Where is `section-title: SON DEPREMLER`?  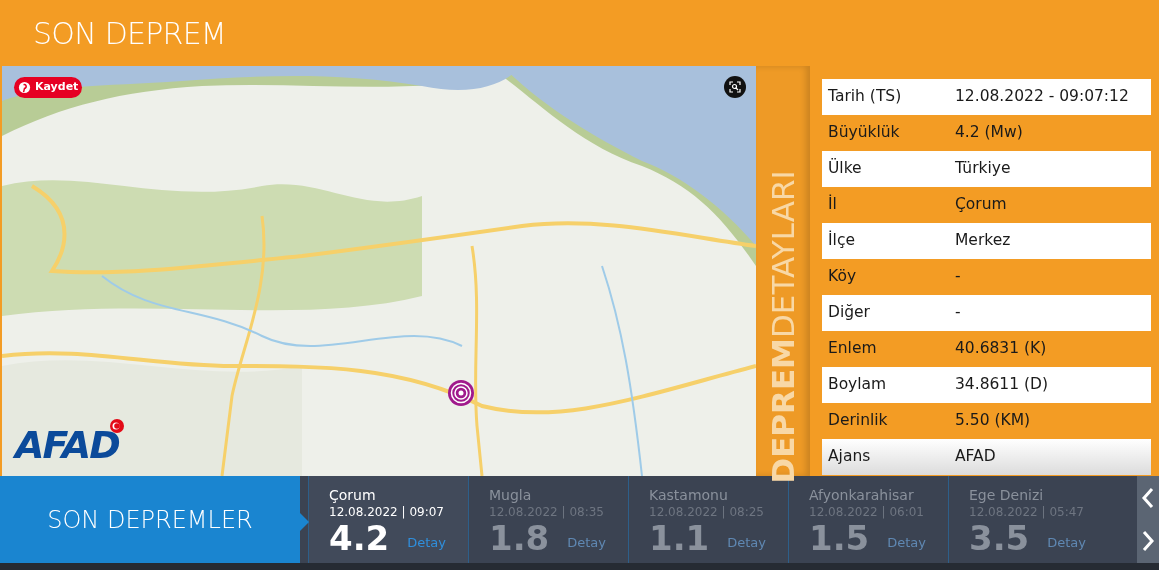 section-title: SON DEPREMLER is located at coordinates (150, 520).